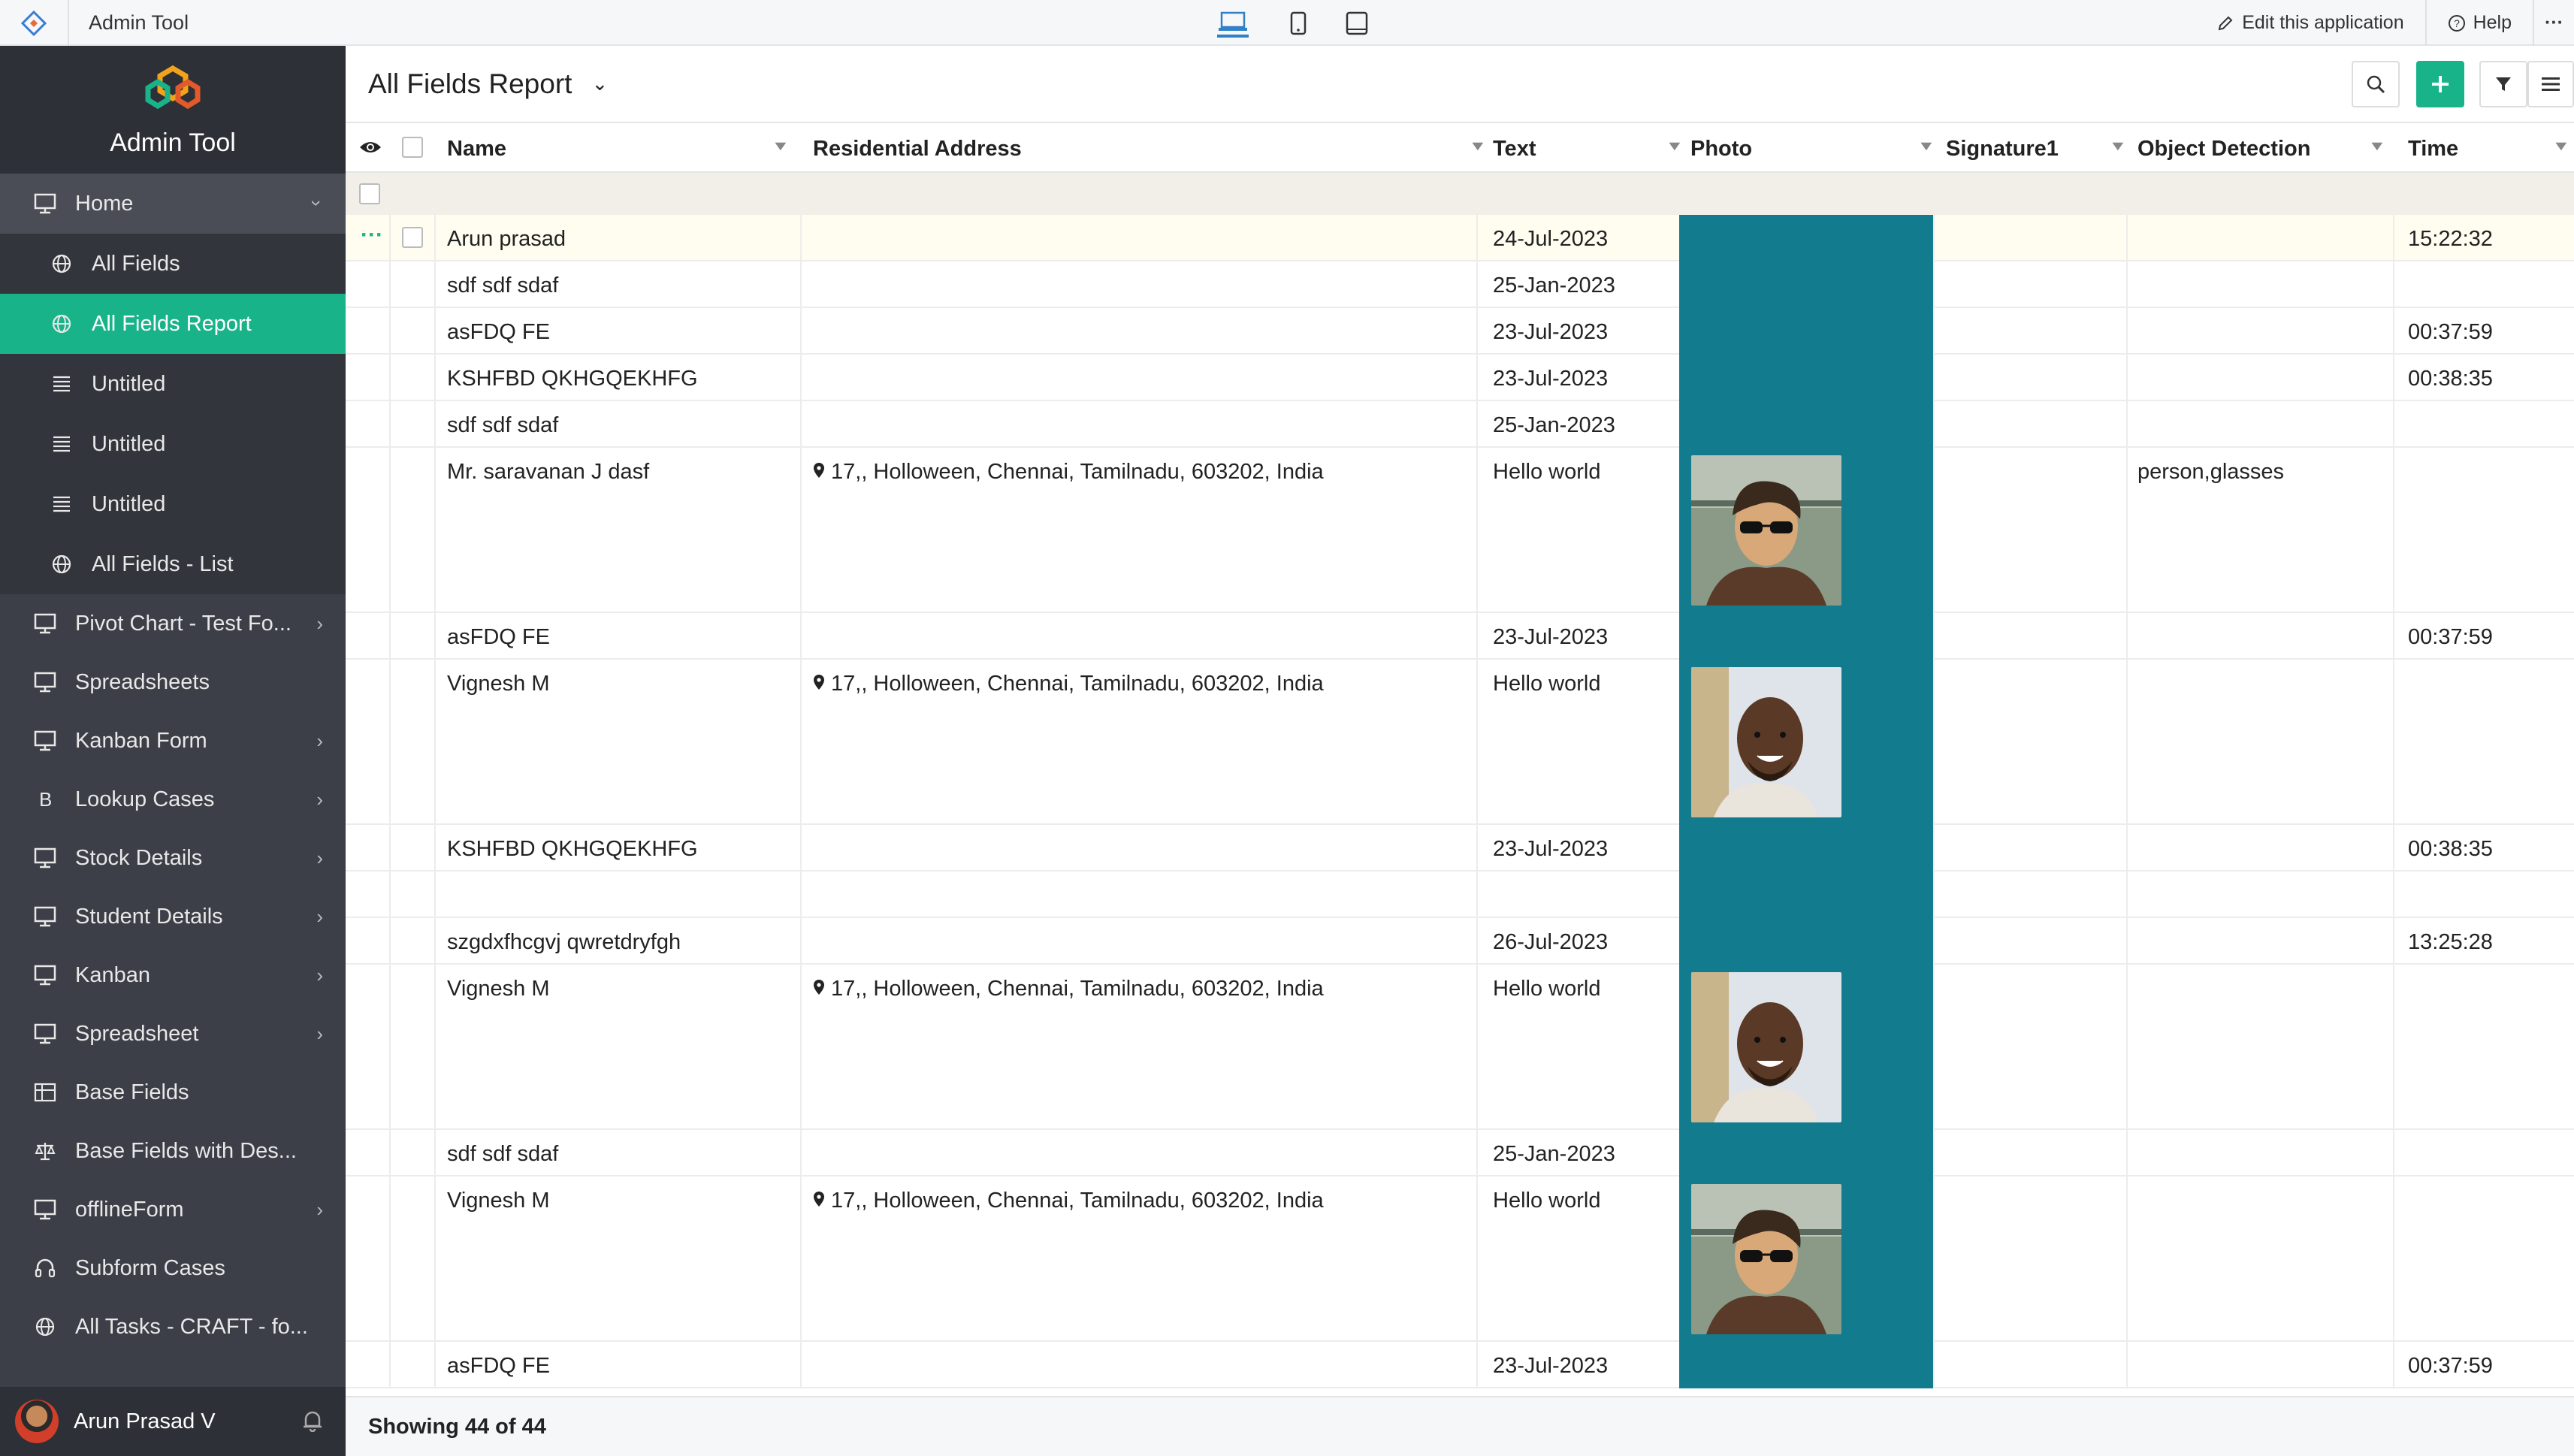  What do you see at coordinates (1551, 849) in the screenshot?
I see `cell-text: 23-Jul-2023` at bounding box center [1551, 849].